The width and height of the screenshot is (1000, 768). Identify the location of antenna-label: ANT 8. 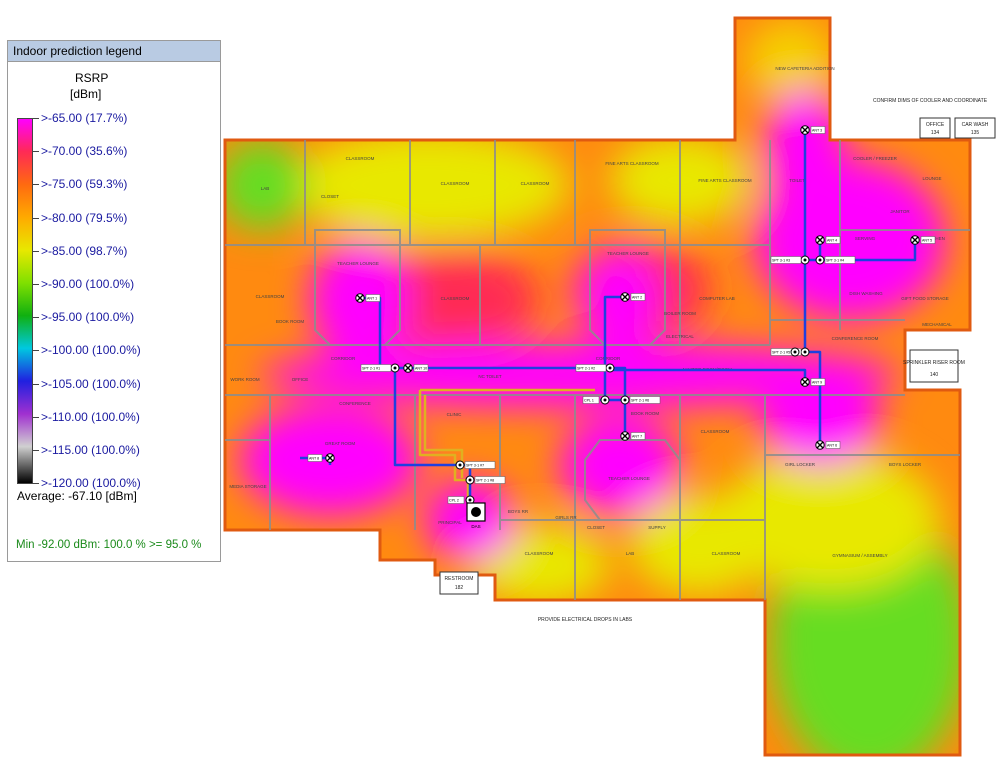
(314, 459).